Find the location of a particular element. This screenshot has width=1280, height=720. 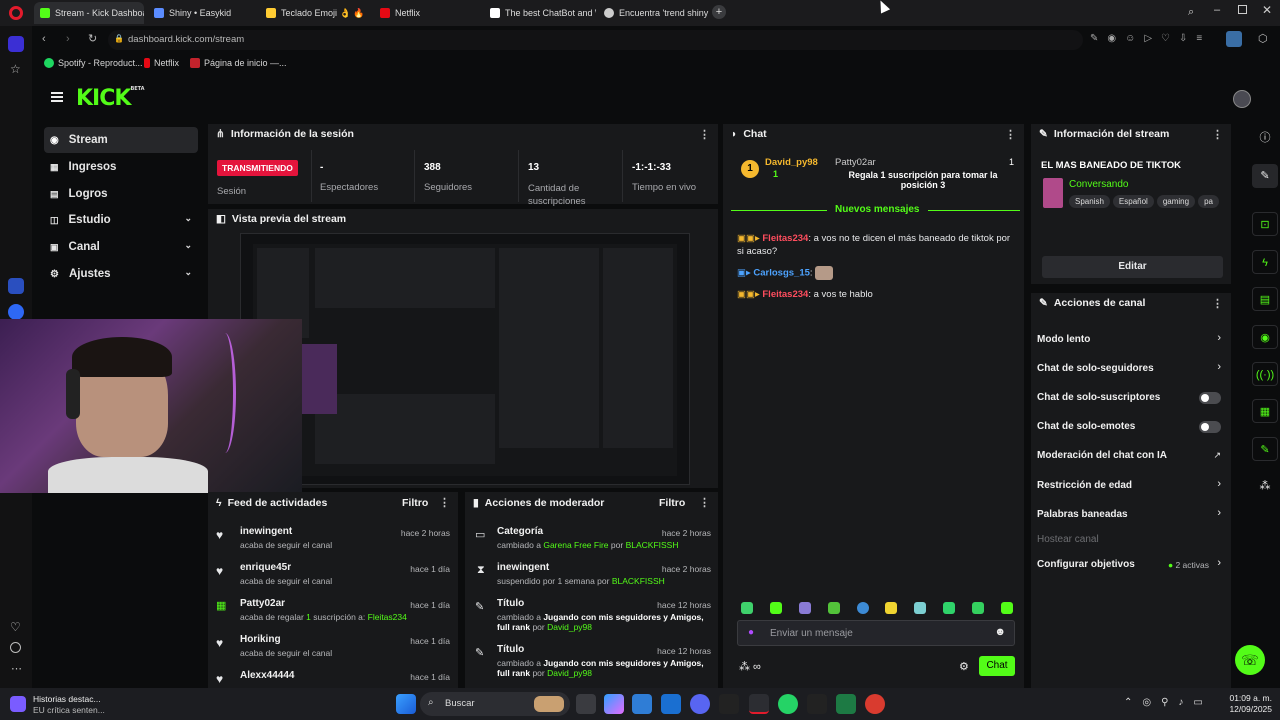

tab-teclado-emoji: Teclado Emoji 👌 🔥 is located at coordinates (316, 13).